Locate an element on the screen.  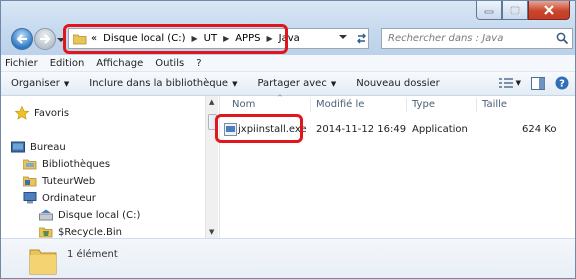
item-count: 1 élément is located at coordinates (92, 254).